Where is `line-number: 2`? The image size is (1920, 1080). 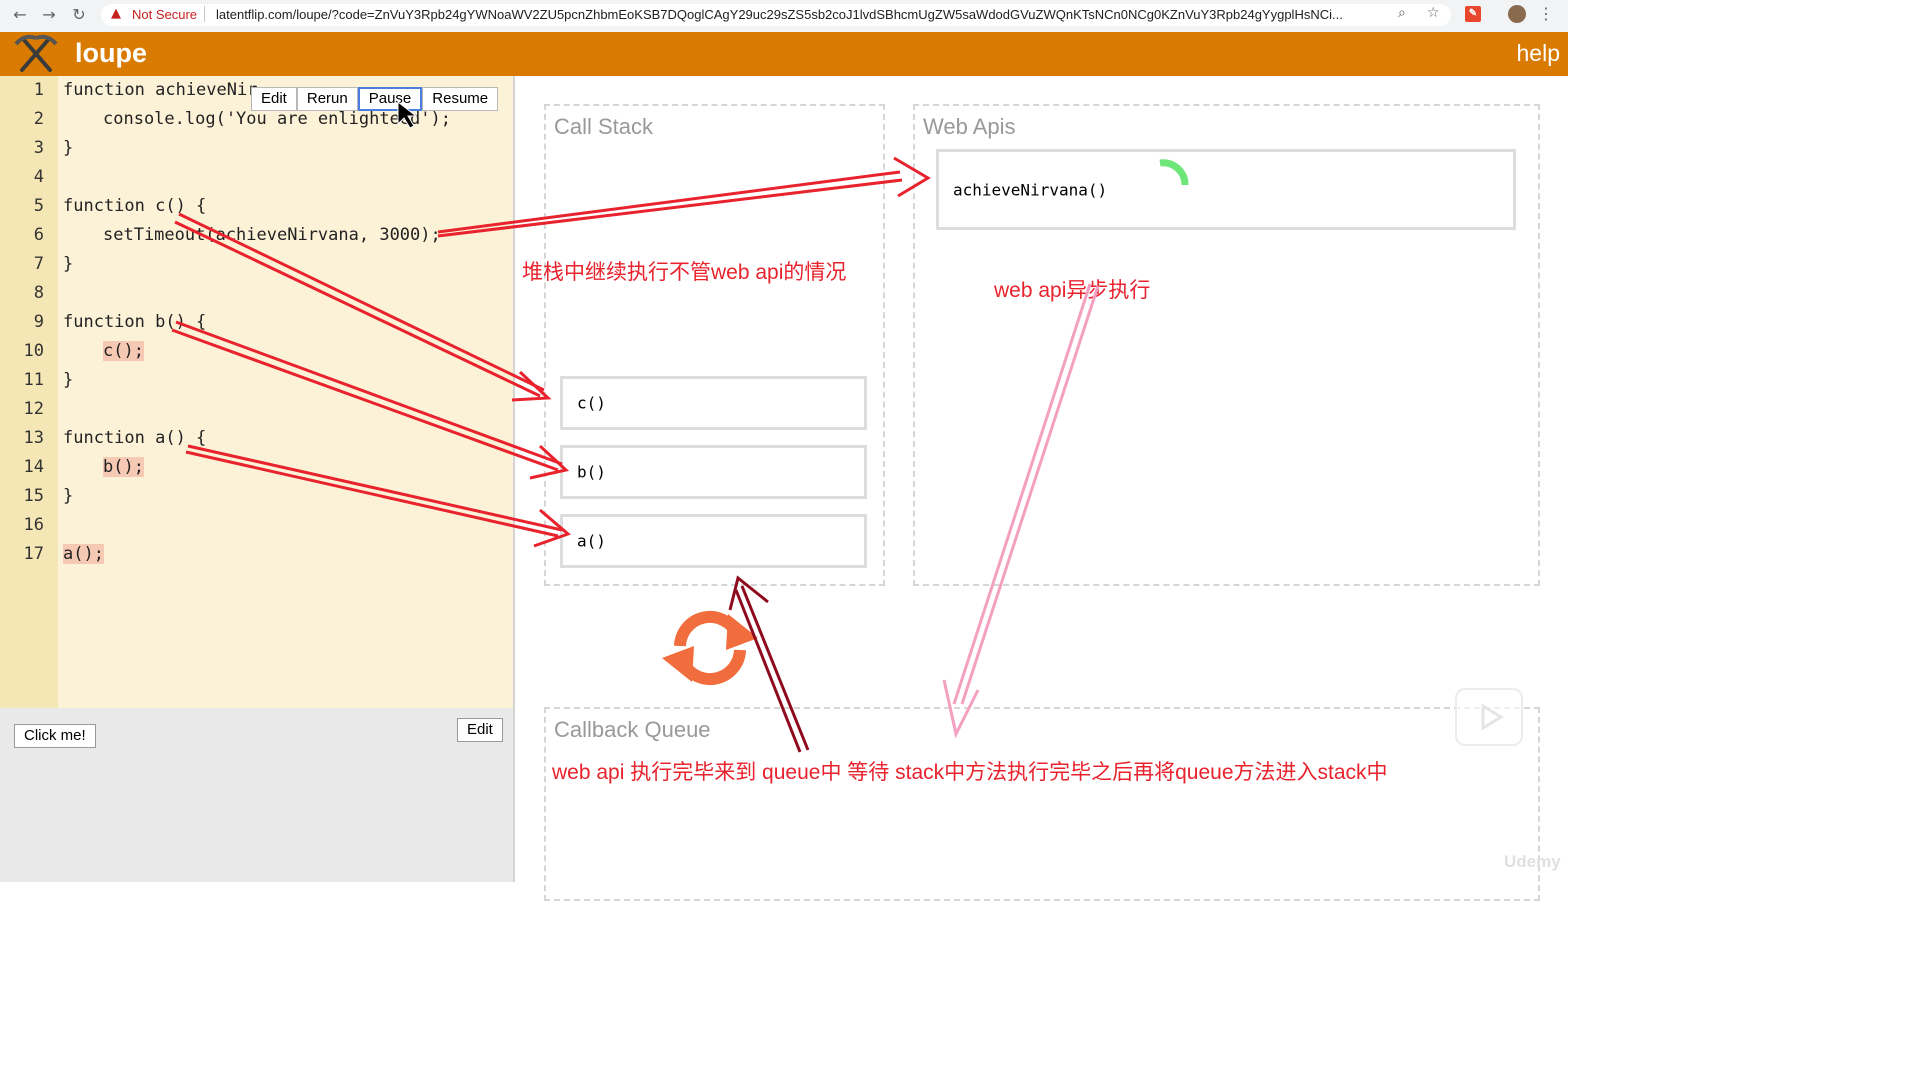 line-number: 2 is located at coordinates (38, 119).